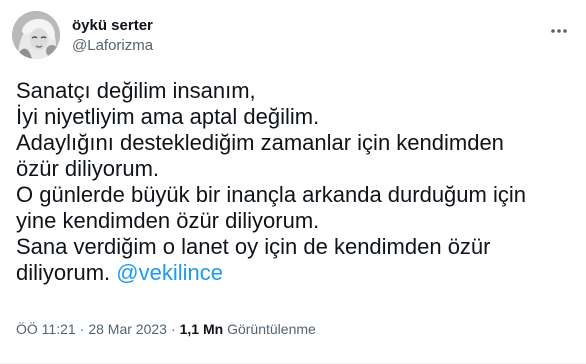 This screenshot has height=364, width=586. I want to click on author-handle: @Laforizma, so click(112, 45).